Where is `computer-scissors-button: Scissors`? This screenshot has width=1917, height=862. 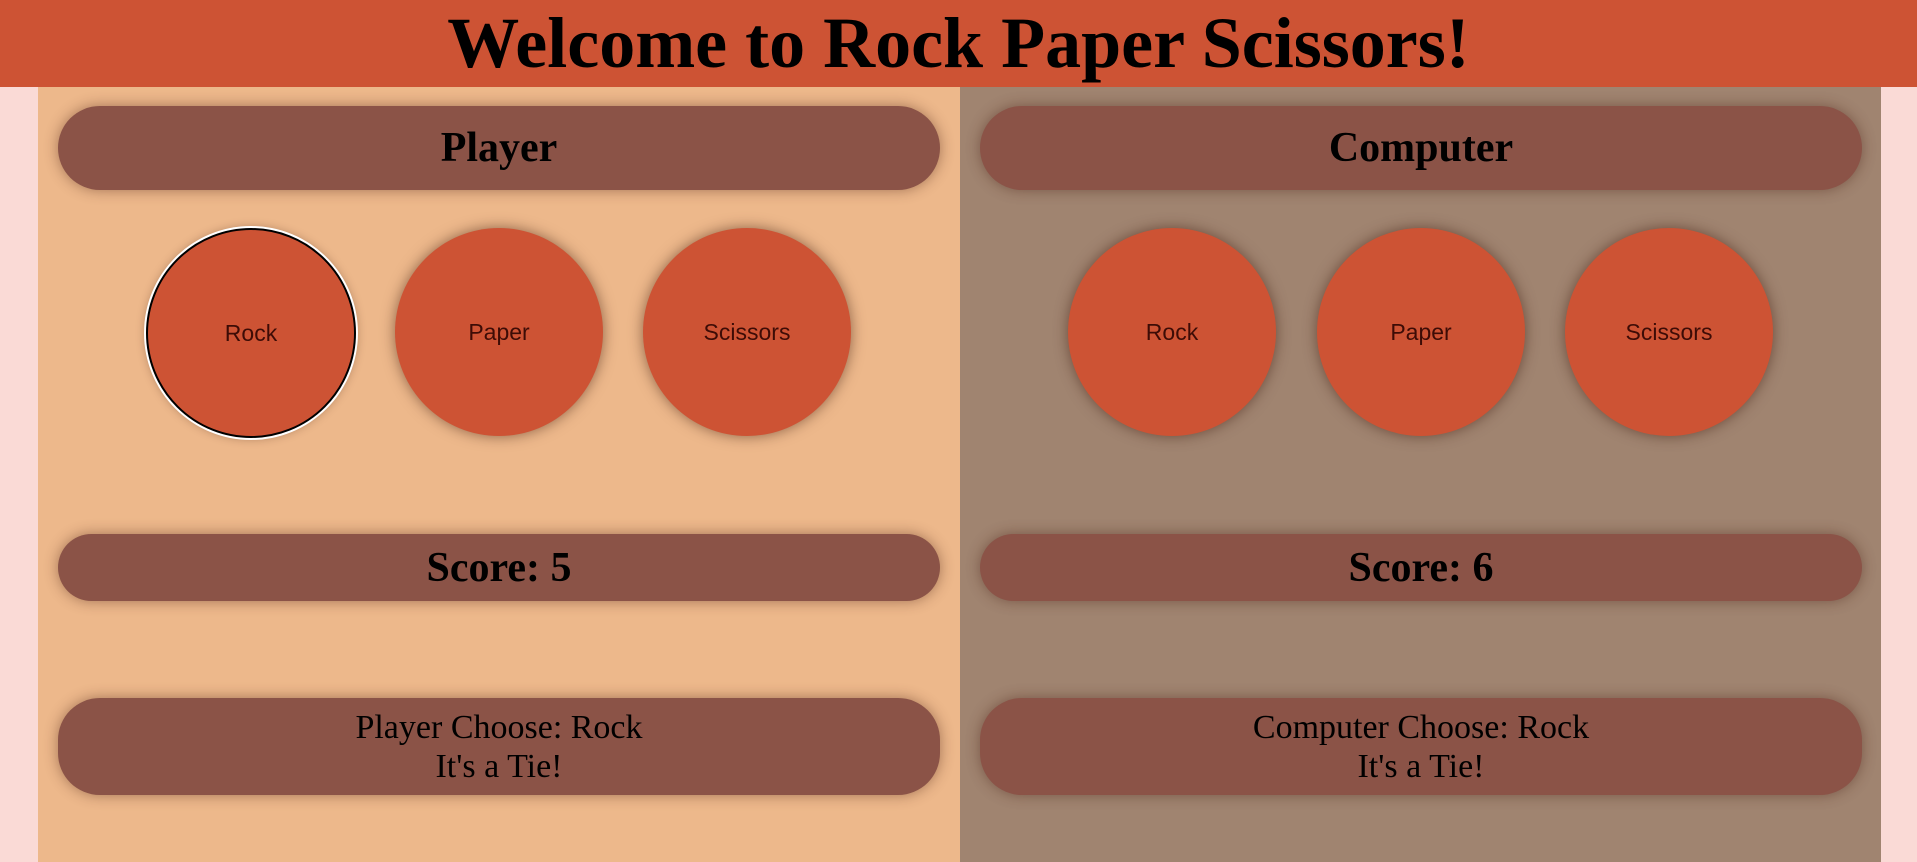
computer-scissors-button: Scissors is located at coordinates (1669, 332).